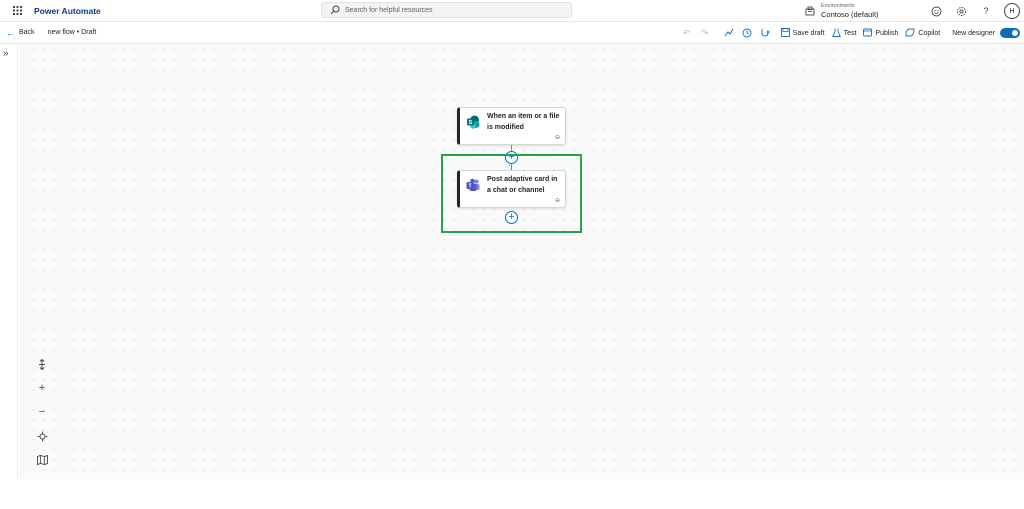 The height and width of the screenshot is (509, 1024). I want to click on publish-icon, so click(868, 33).